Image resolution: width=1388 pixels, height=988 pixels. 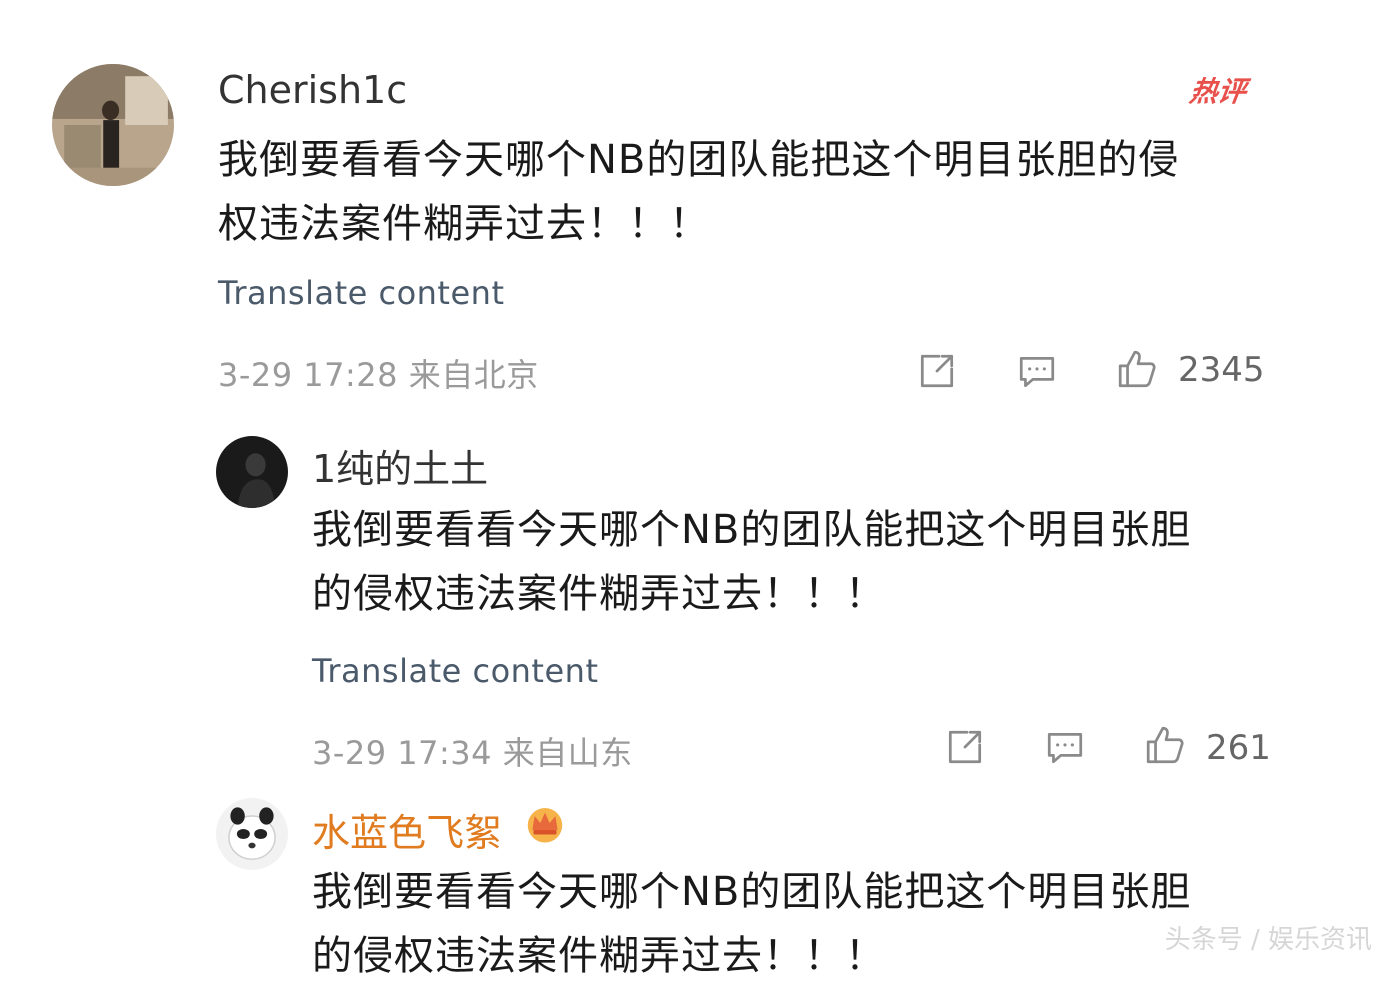 I want to click on username: Cherish1c, so click(x=312, y=90).